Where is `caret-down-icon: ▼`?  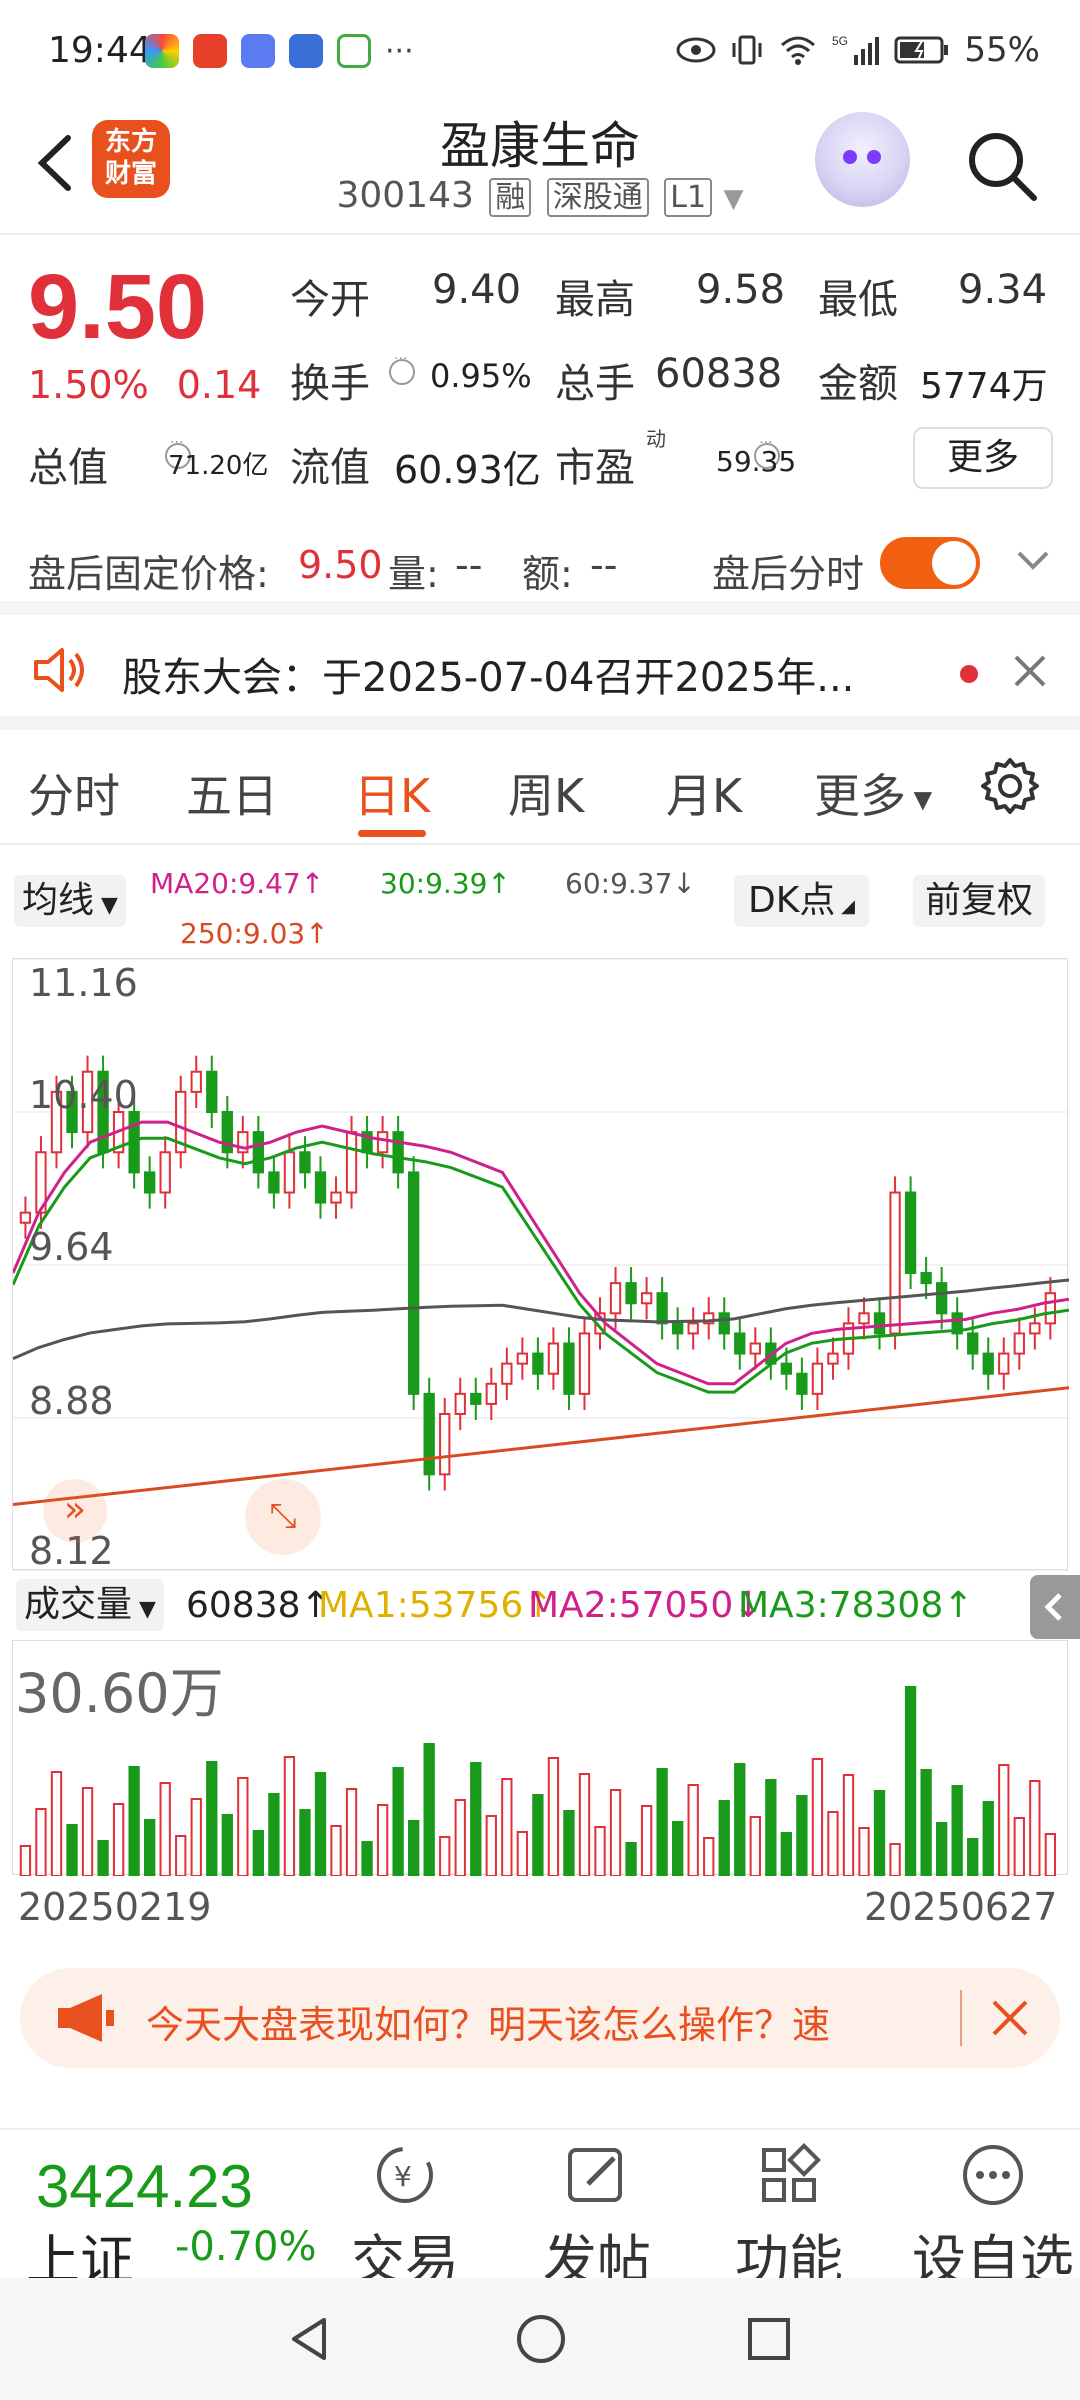
caret-down-icon: ▼ is located at coordinates (734, 199).